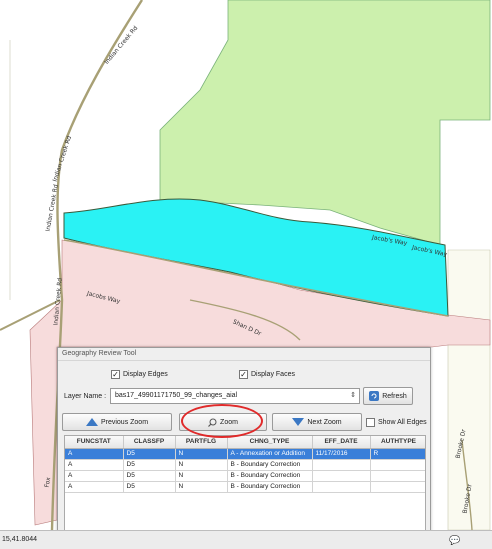 The width and height of the screenshot is (492, 549). I want to click on triangle-down-icon, so click(298, 422).